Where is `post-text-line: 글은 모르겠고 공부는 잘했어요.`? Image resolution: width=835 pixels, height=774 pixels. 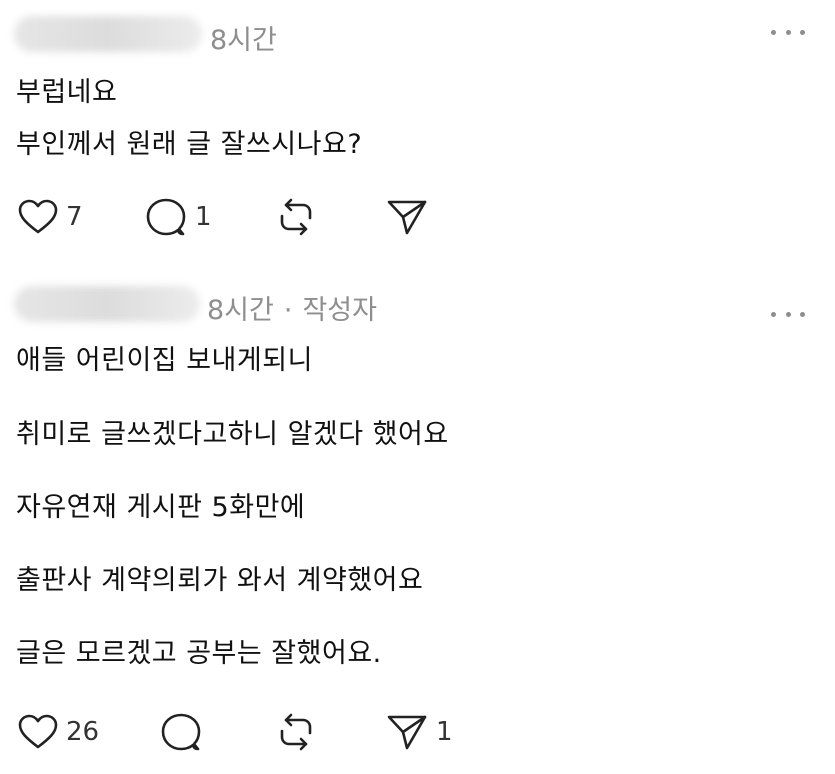 post-text-line: 글은 모르겠고 공부는 잘했어요. is located at coordinates (199, 653).